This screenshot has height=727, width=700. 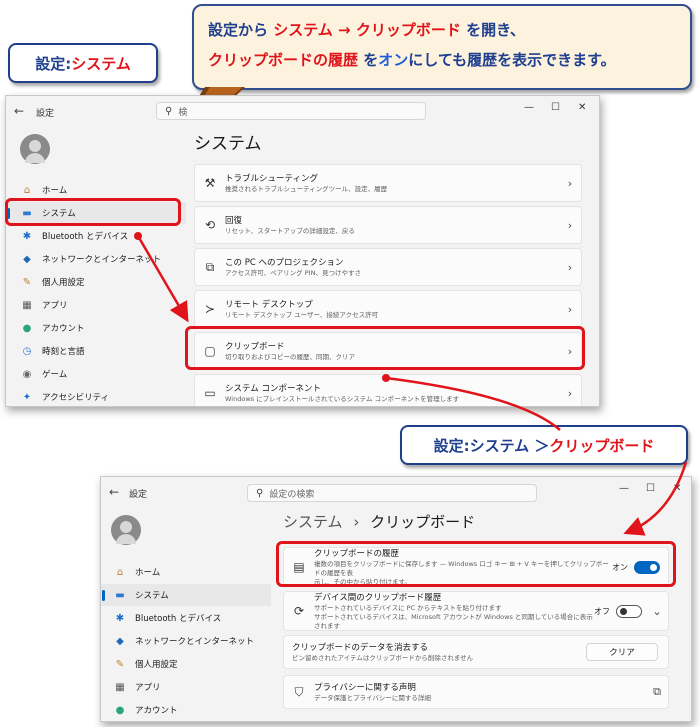 I want to click on arrow-to-history, so click(x=655, y=498).